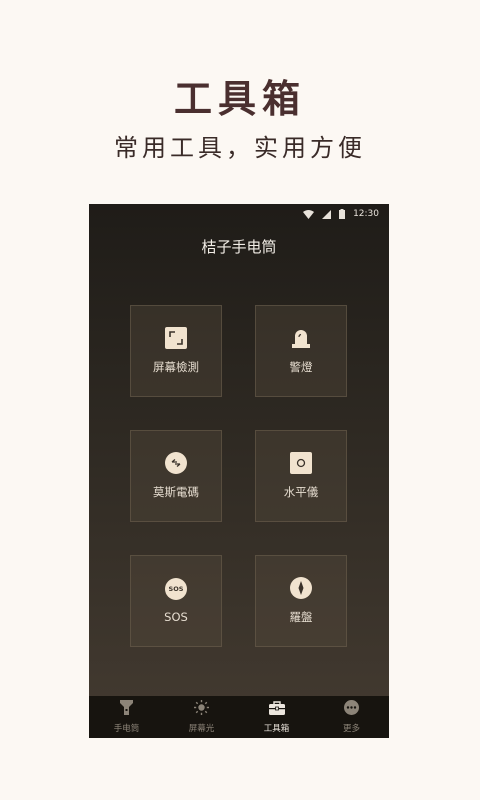 The width and height of the screenshot is (480, 800). What do you see at coordinates (342, 214) in the screenshot?
I see `battery-icon` at bounding box center [342, 214].